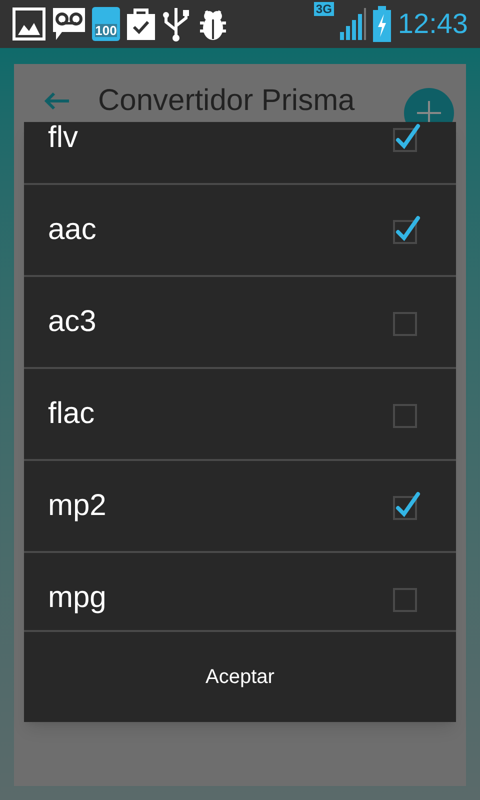 The image size is (480, 800). What do you see at coordinates (240, 230) in the screenshot?
I see `format-option: aac` at bounding box center [240, 230].